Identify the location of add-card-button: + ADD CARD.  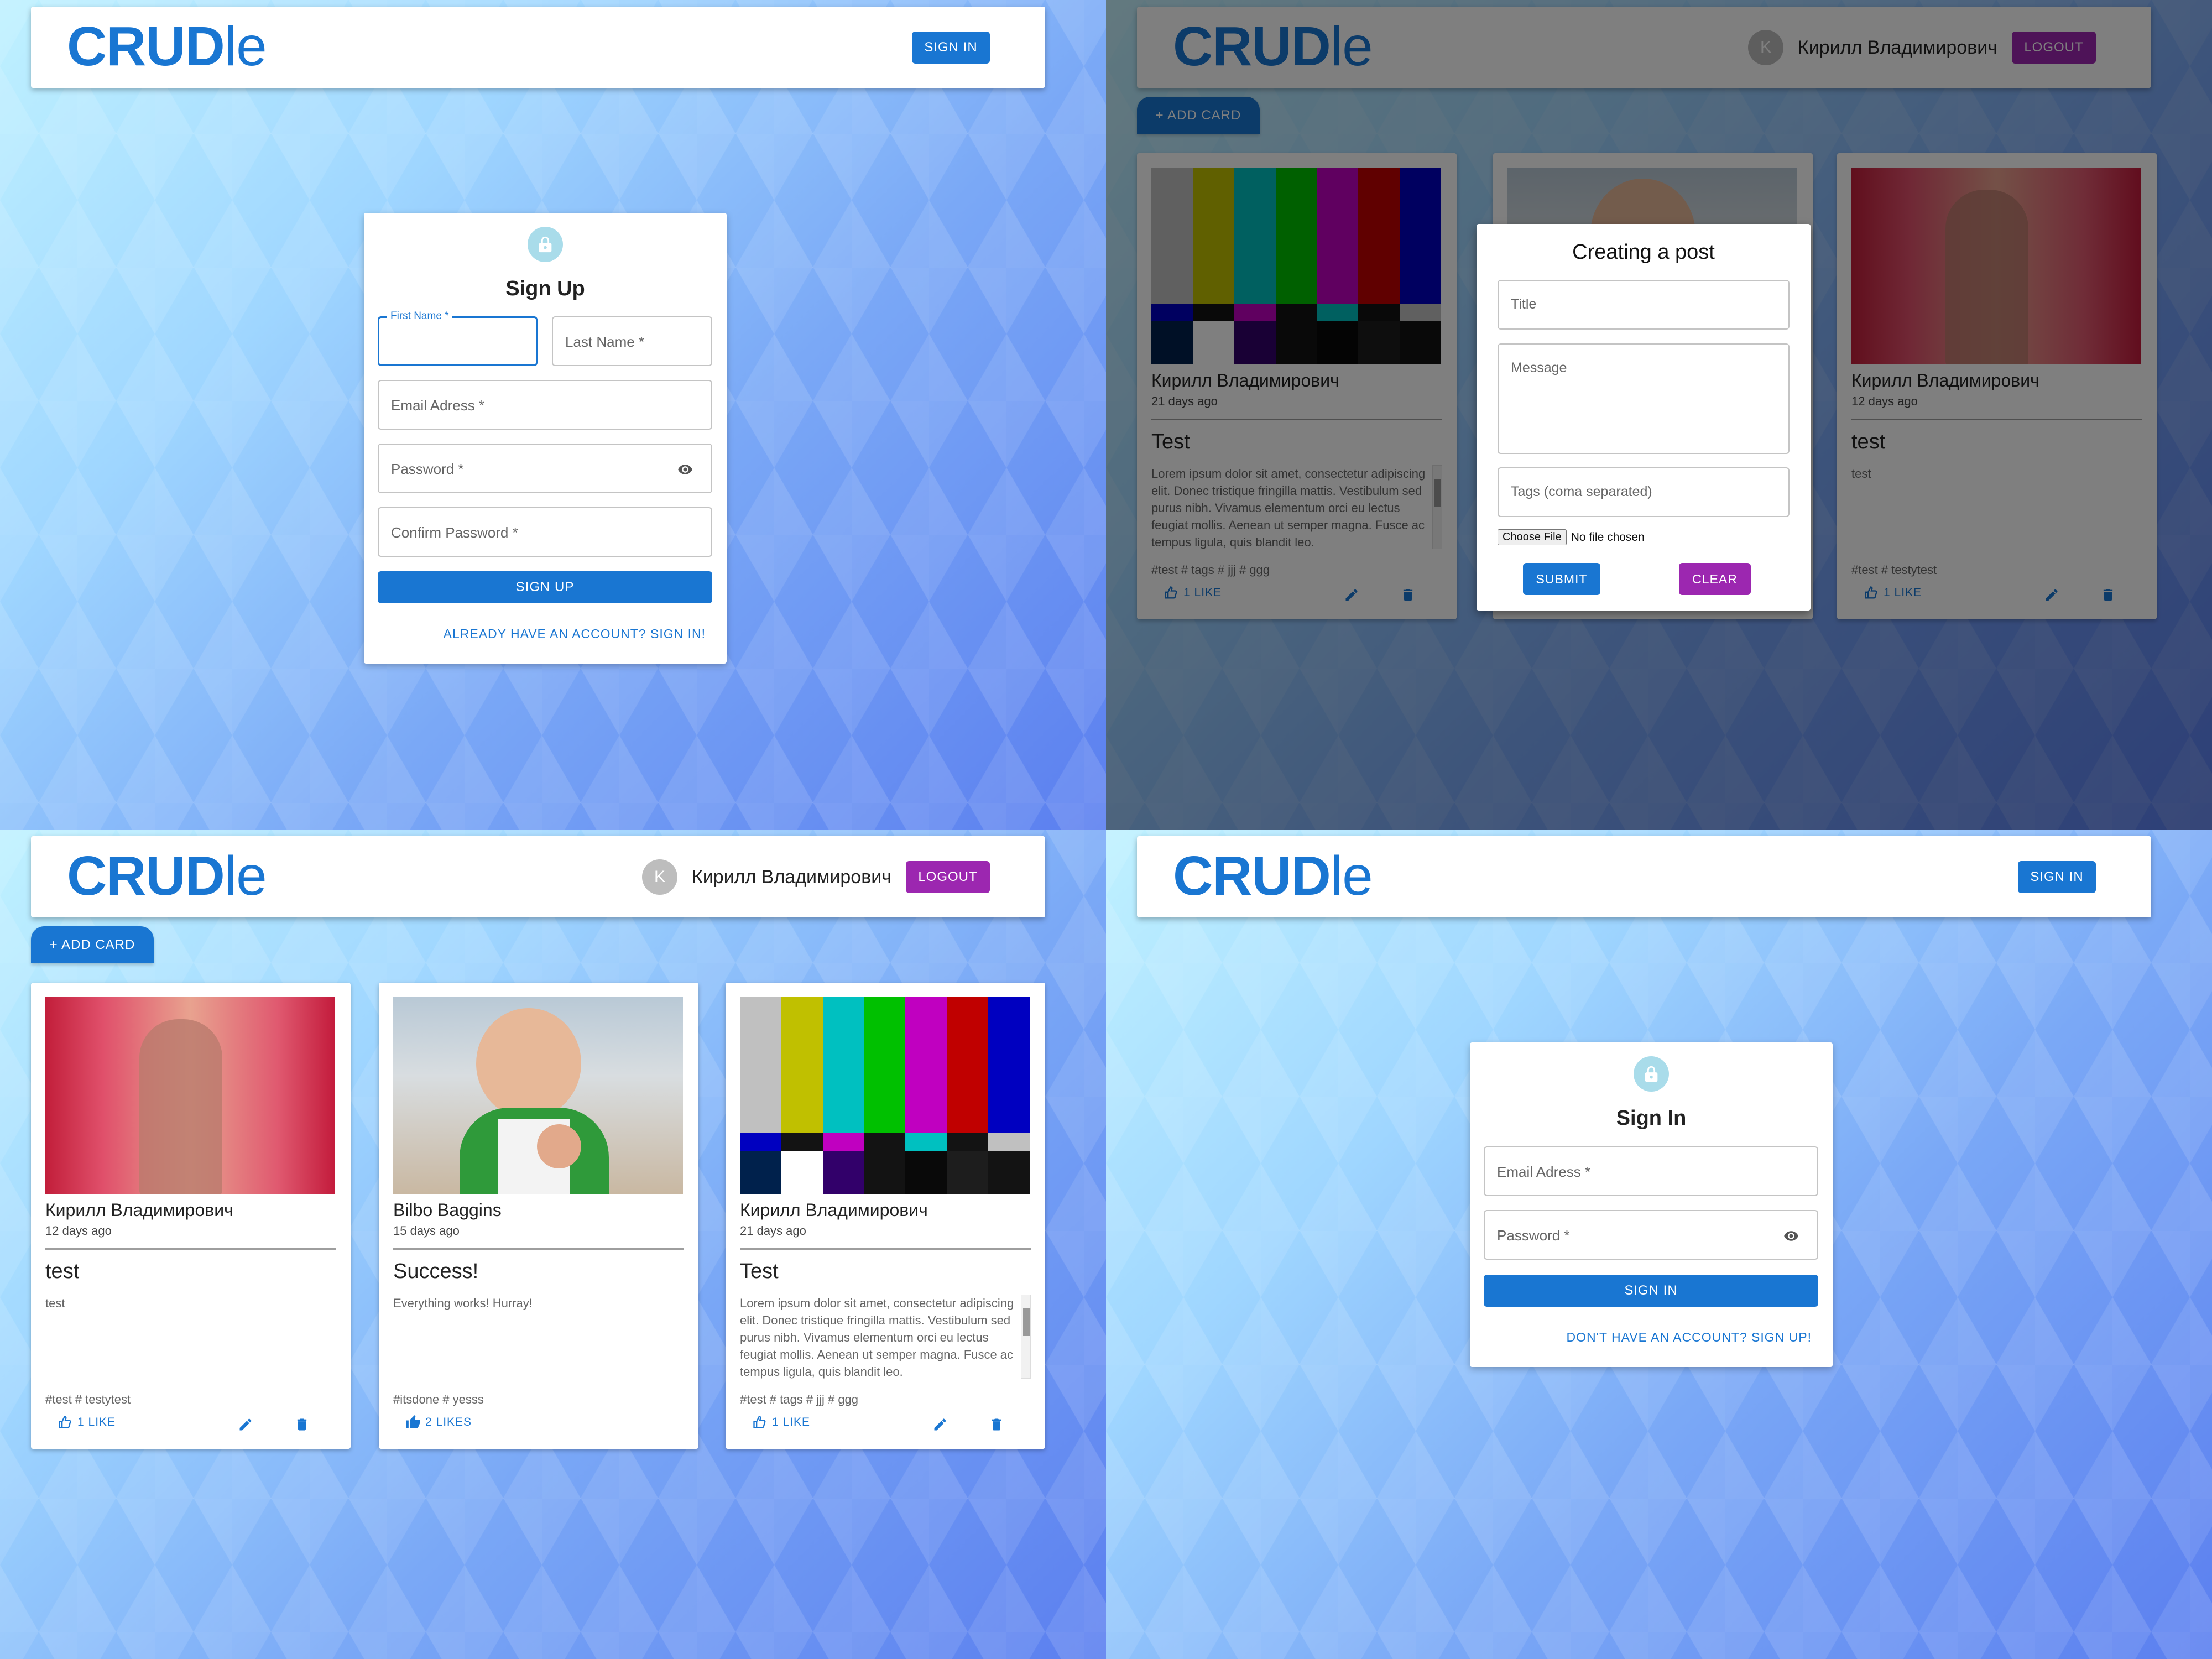
(92, 945).